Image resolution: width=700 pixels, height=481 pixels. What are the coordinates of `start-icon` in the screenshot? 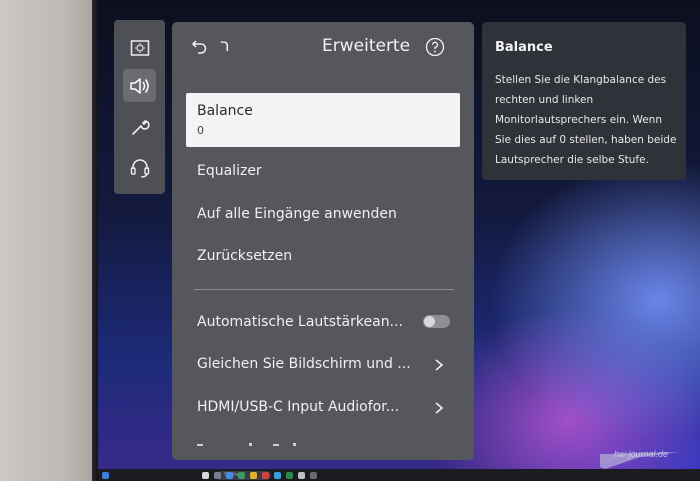 It's located at (105, 475).